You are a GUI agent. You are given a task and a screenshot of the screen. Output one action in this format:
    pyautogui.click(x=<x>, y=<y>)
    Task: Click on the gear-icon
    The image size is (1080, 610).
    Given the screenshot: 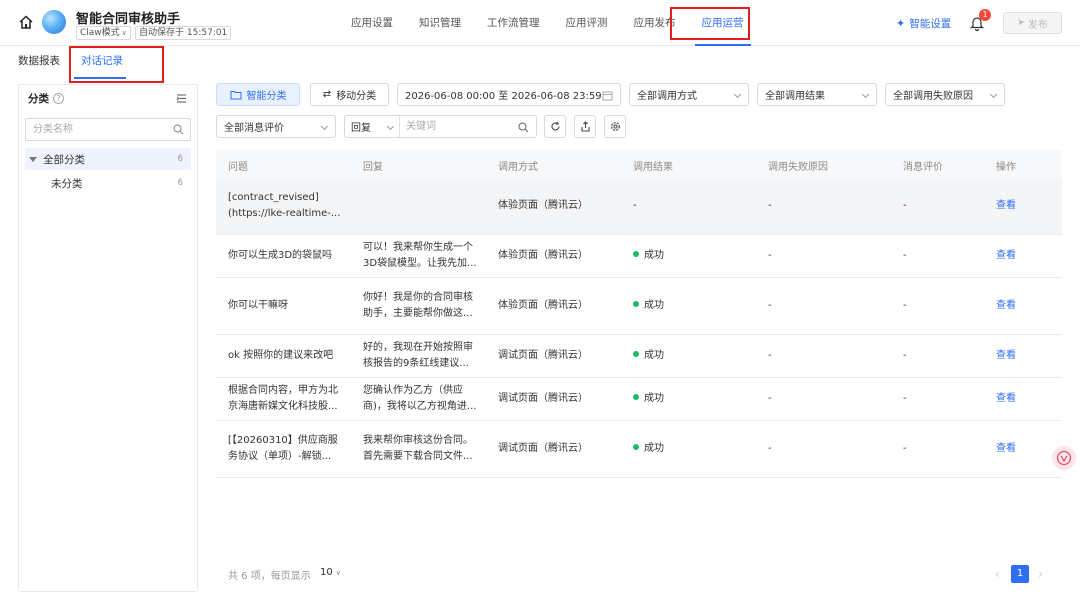 What is the action you would take?
    pyautogui.click(x=615, y=126)
    